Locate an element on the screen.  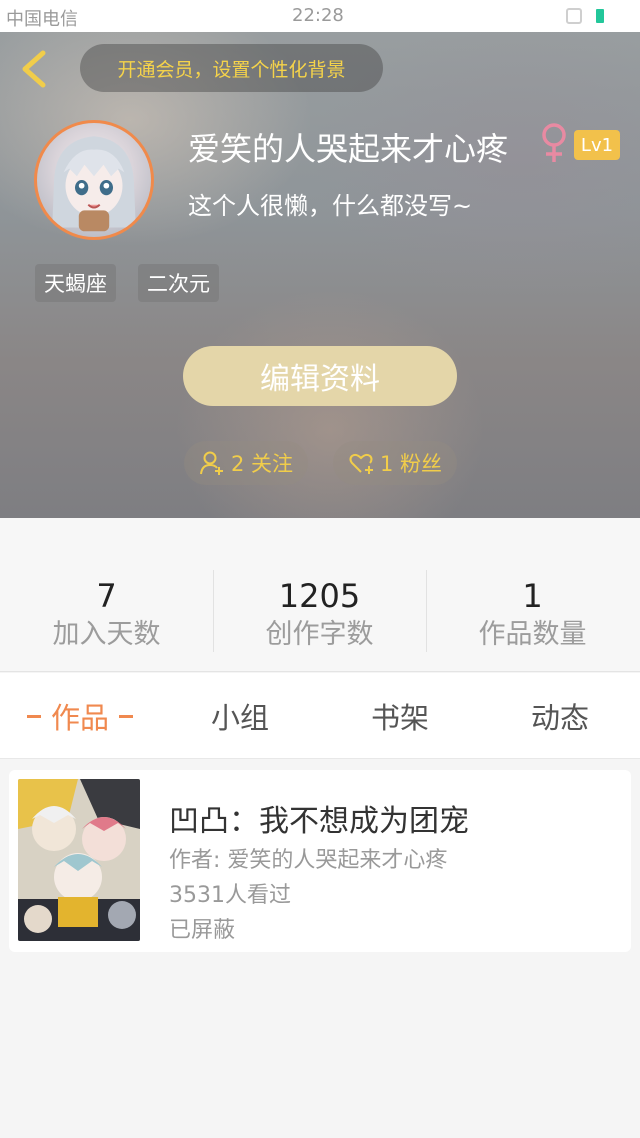
add-user-icon is located at coordinates (211, 463).